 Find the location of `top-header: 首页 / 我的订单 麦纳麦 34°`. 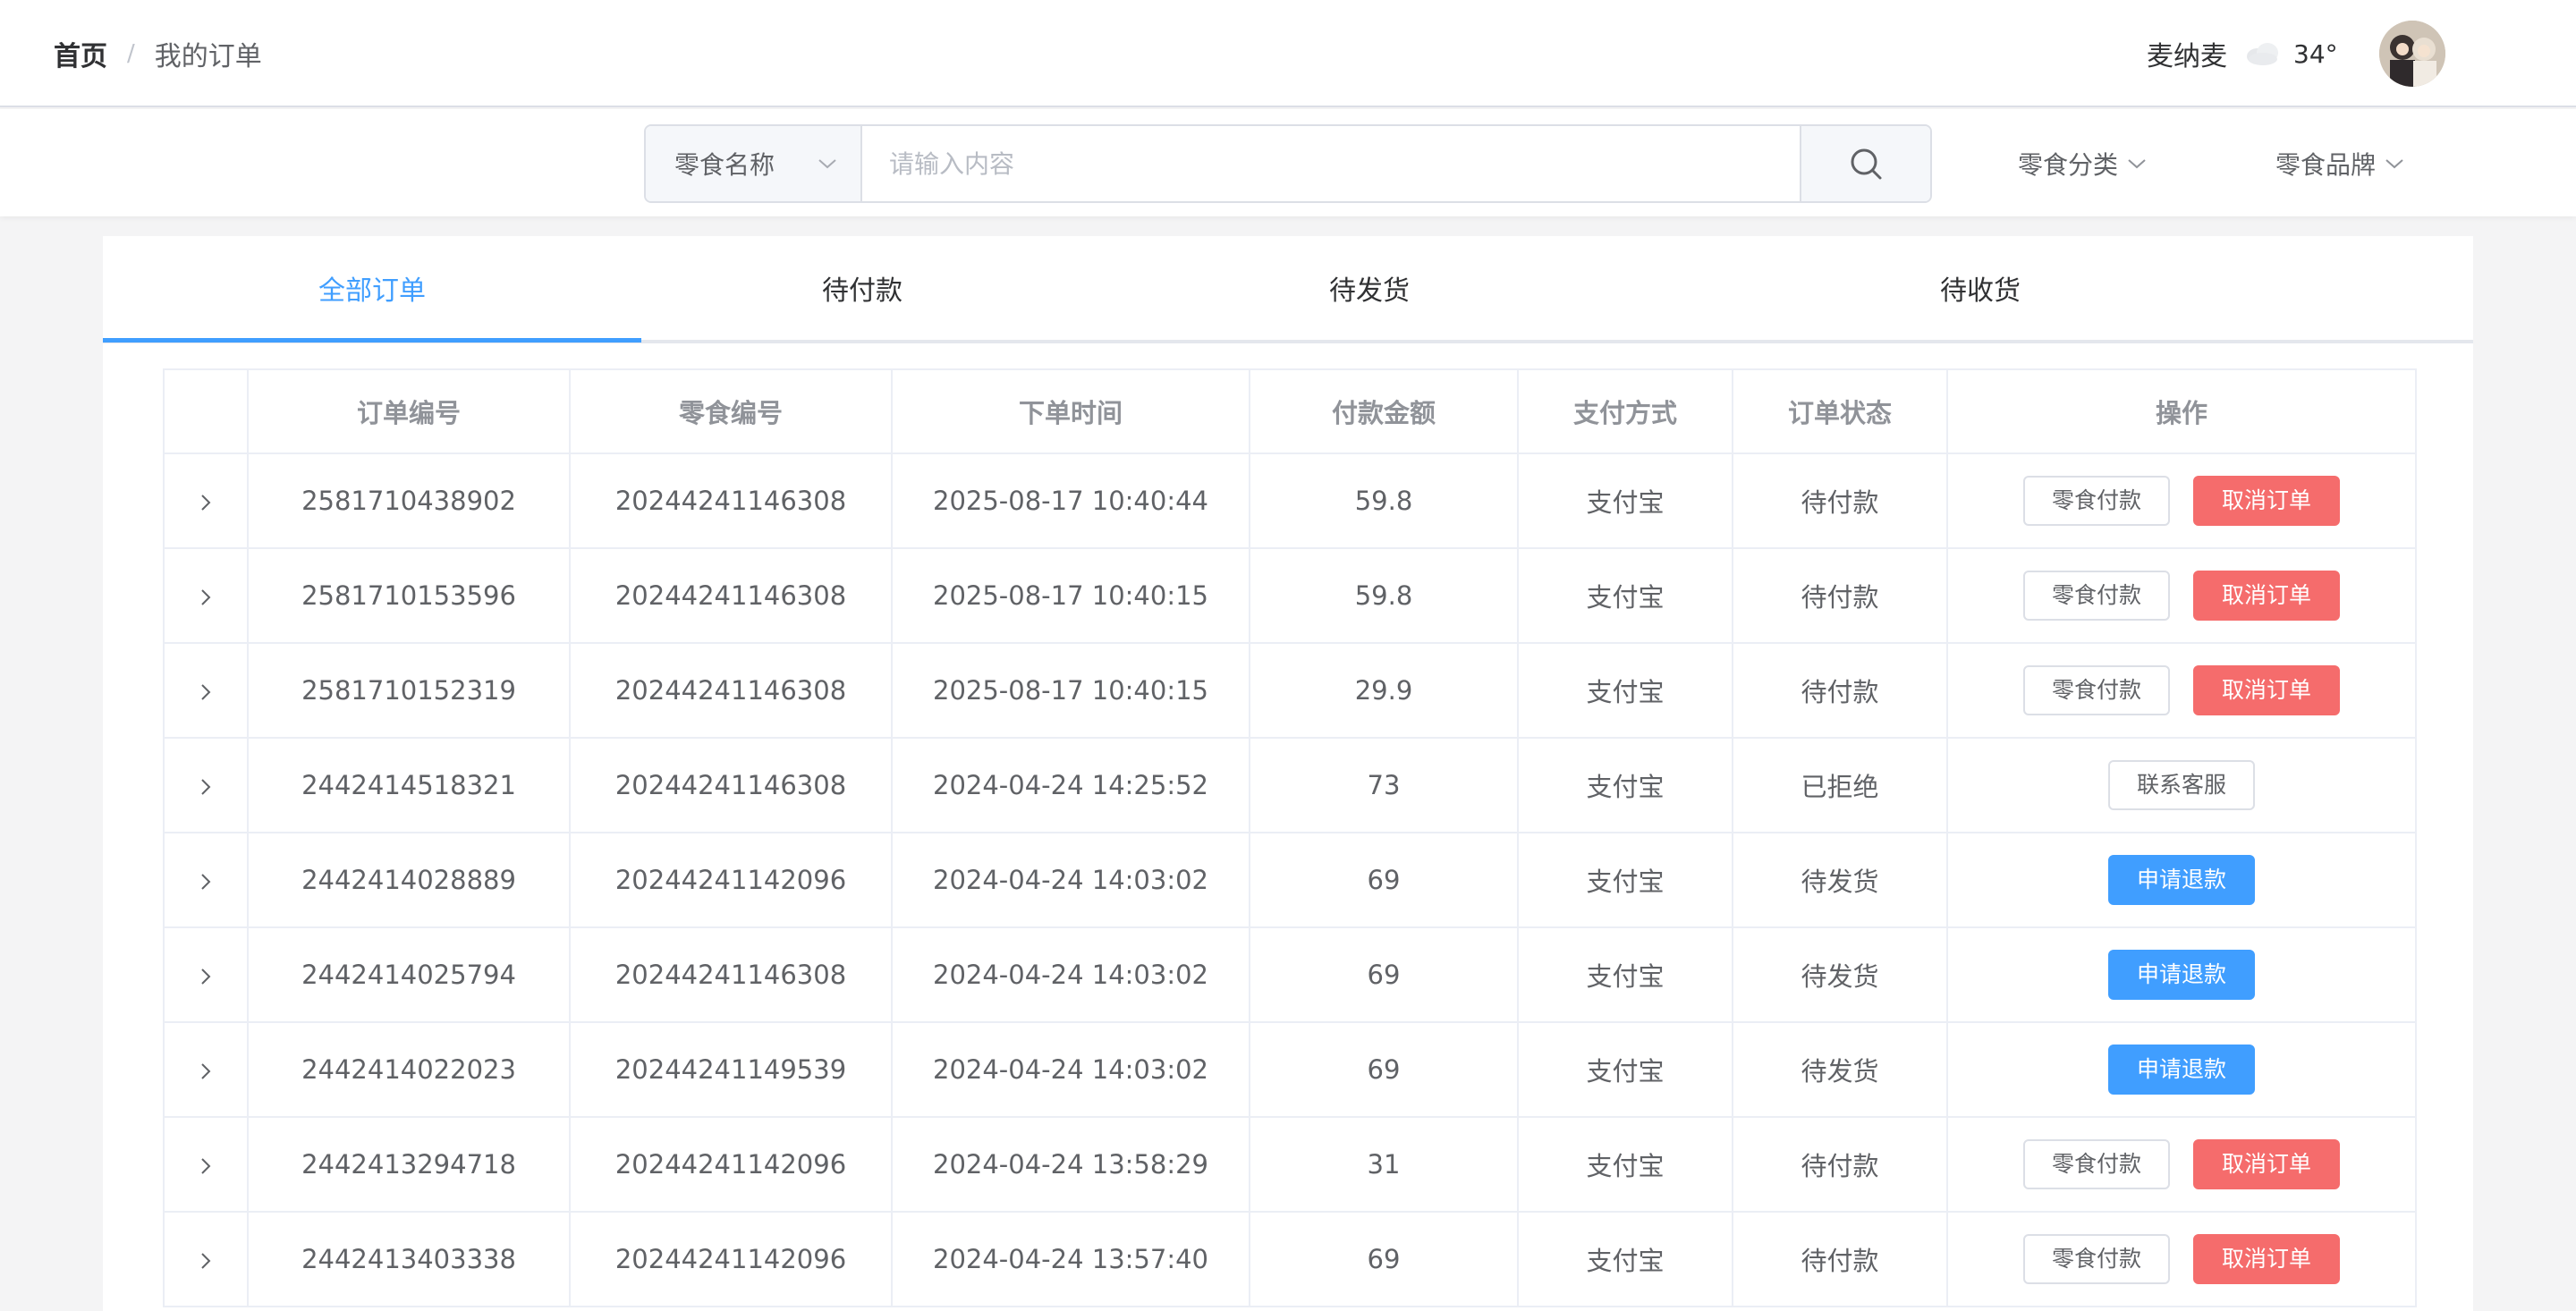

top-header: 首页 / 我的订单 麦纳麦 34° is located at coordinates (1288, 53).